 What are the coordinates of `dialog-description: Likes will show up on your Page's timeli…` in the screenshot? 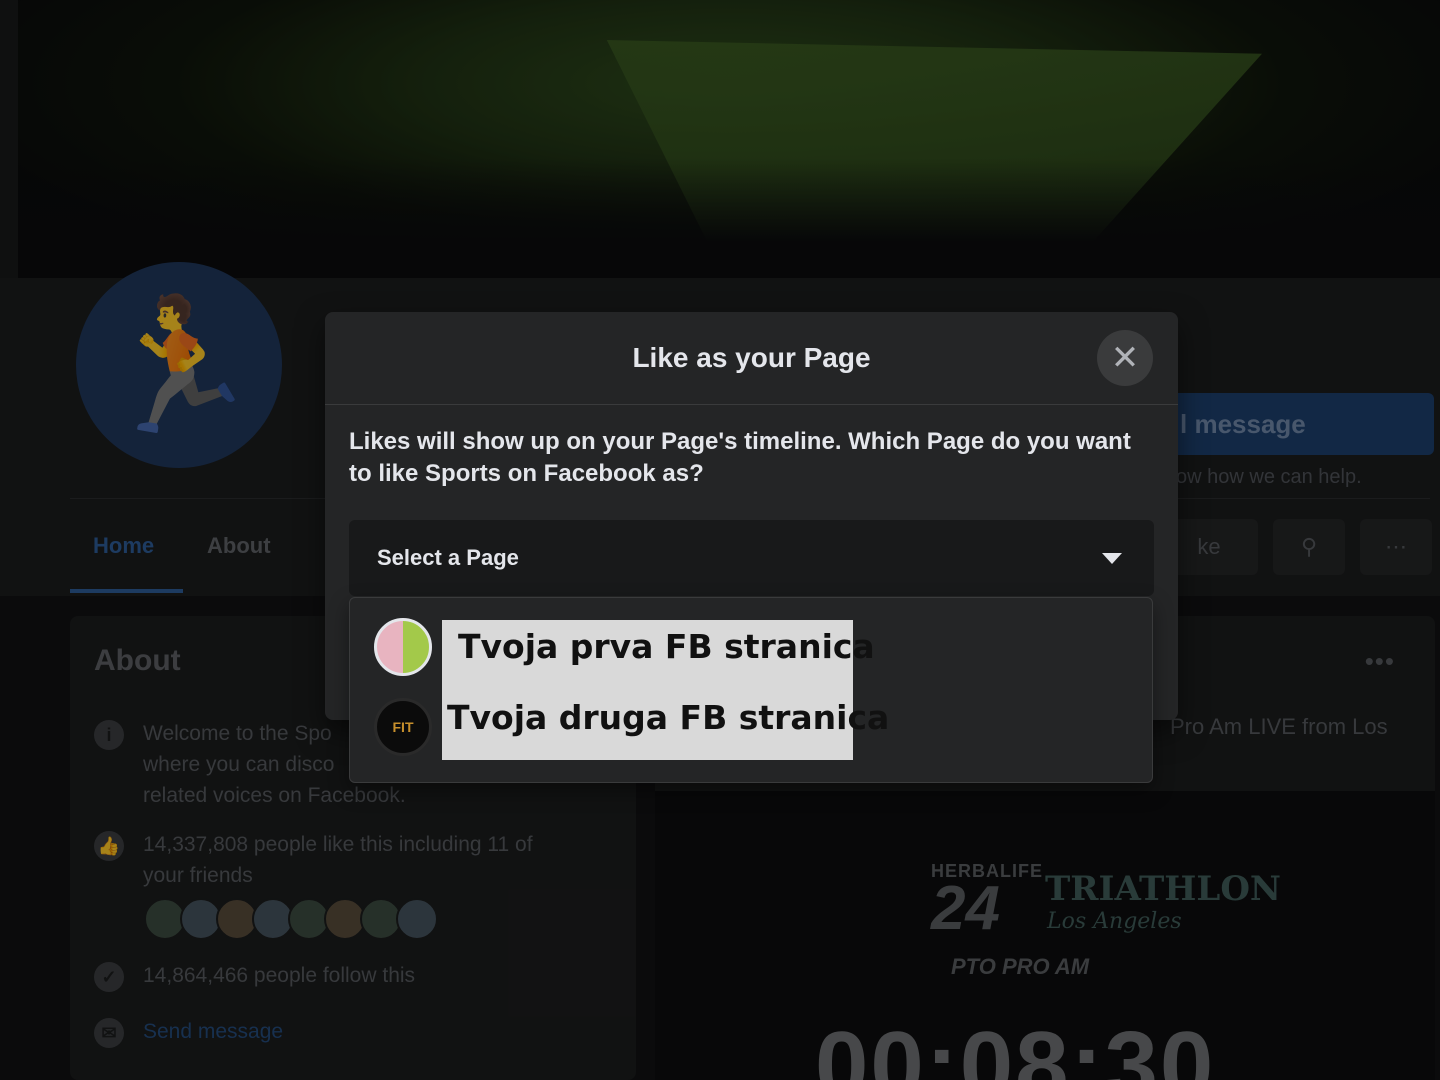 It's located at (740, 457).